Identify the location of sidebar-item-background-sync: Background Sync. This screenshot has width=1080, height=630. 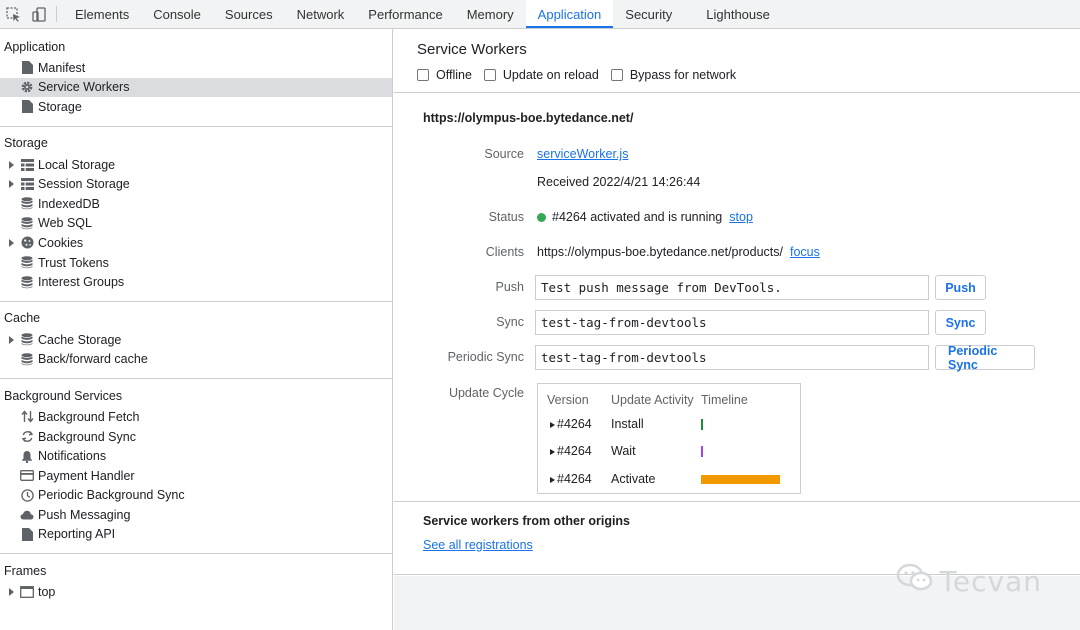
(196, 437).